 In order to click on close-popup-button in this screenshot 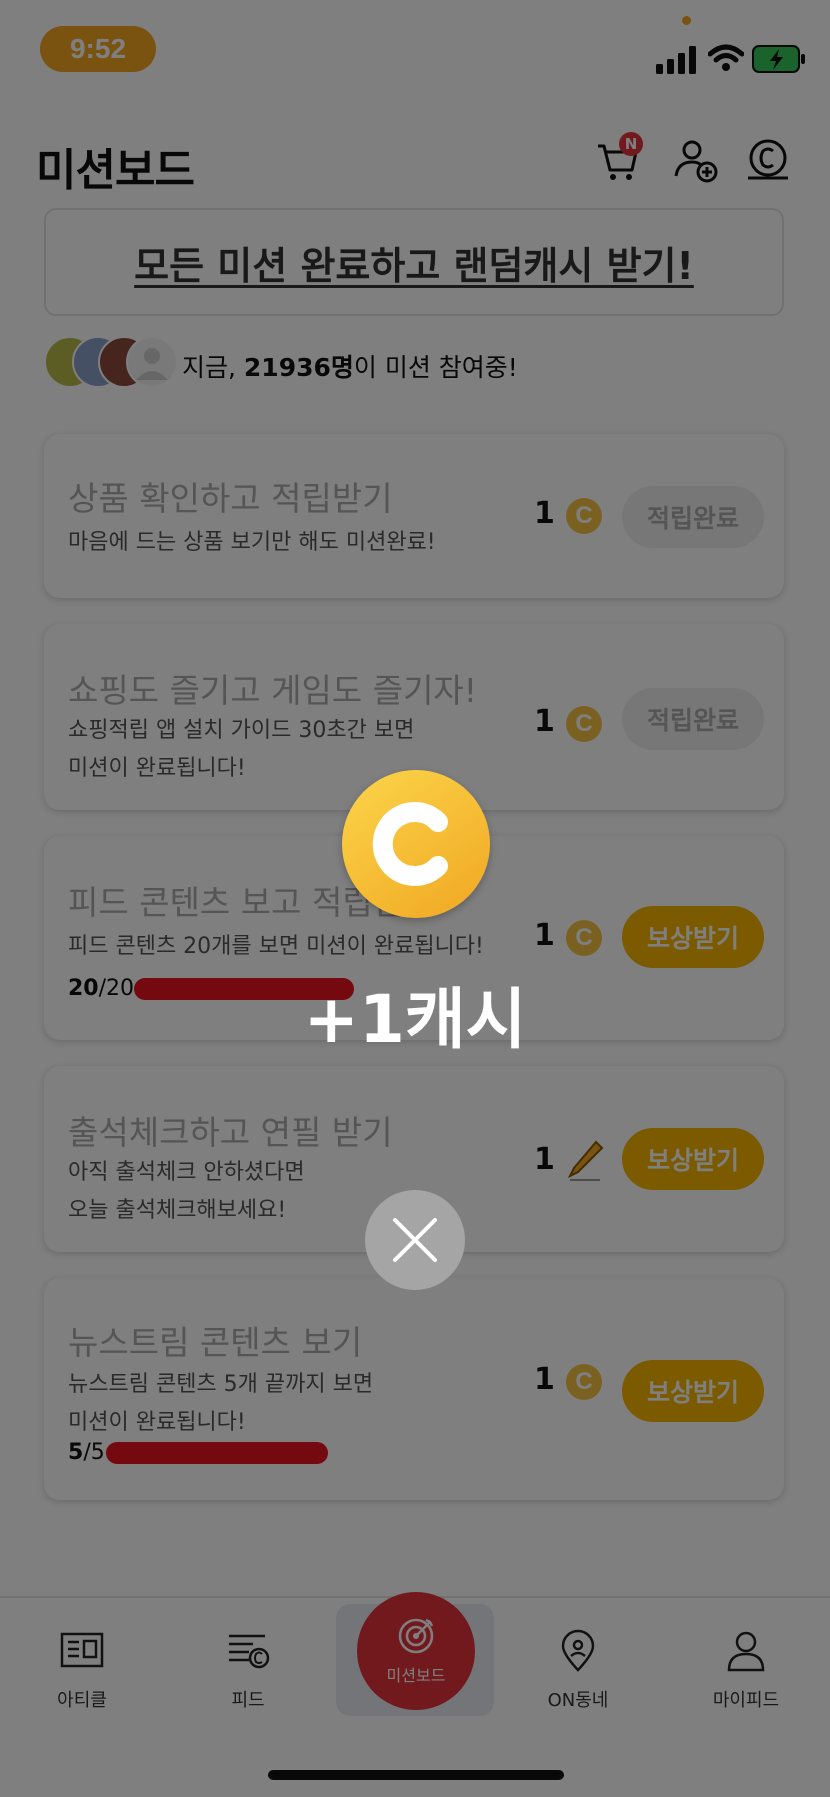, I will do `click(415, 1240)`.